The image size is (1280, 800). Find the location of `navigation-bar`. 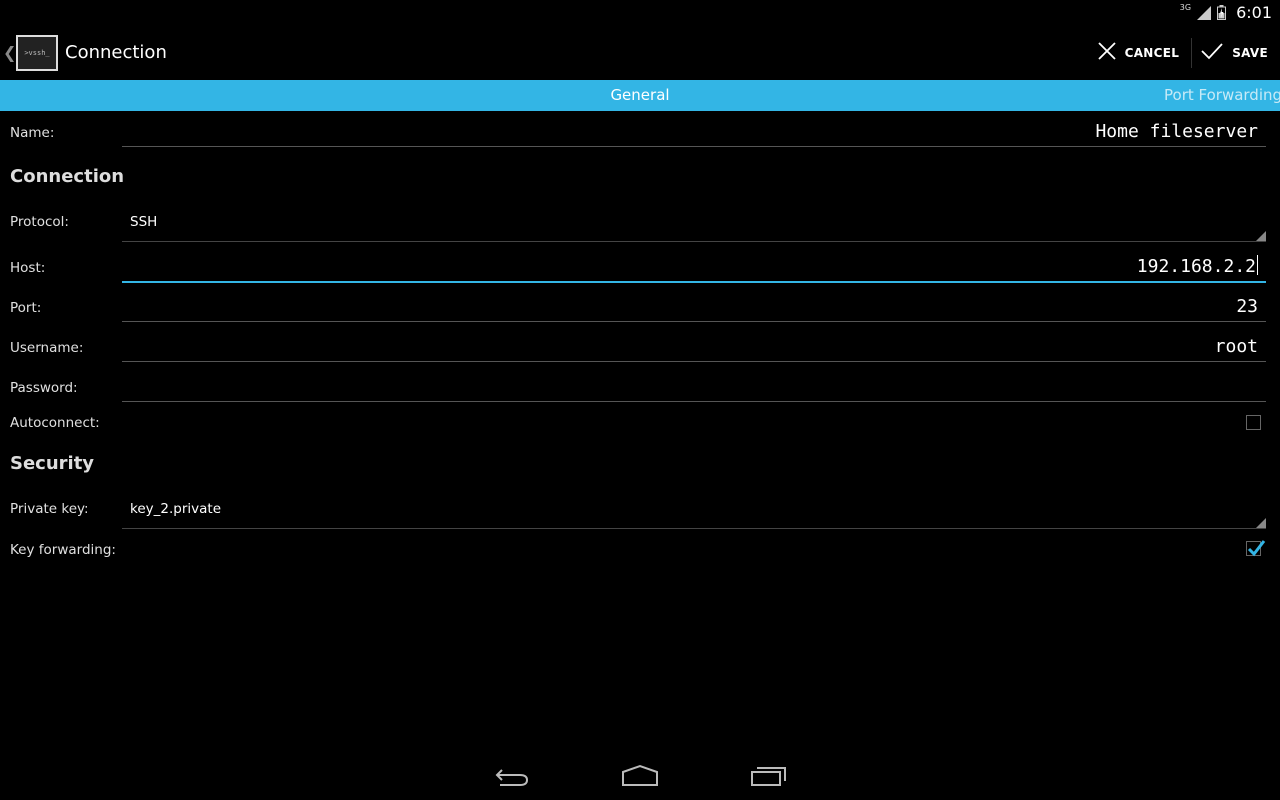

navigation-bar is located at coordinates (640, 776).